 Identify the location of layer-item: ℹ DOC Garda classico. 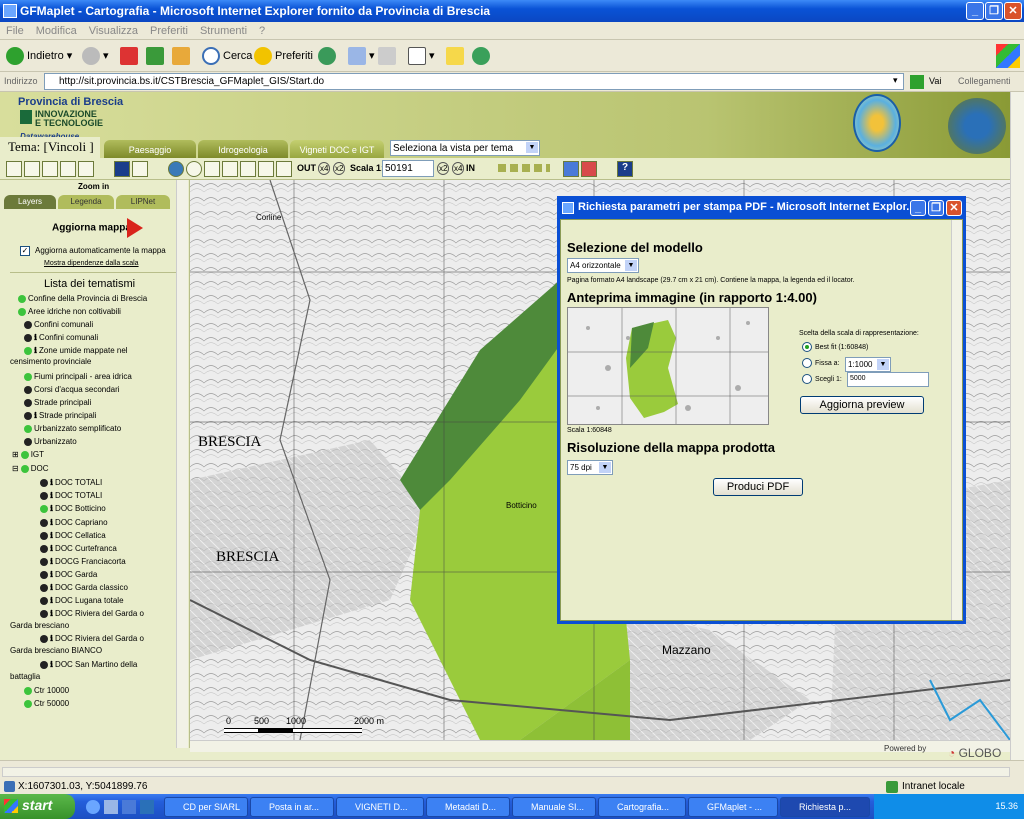
(84, 587).